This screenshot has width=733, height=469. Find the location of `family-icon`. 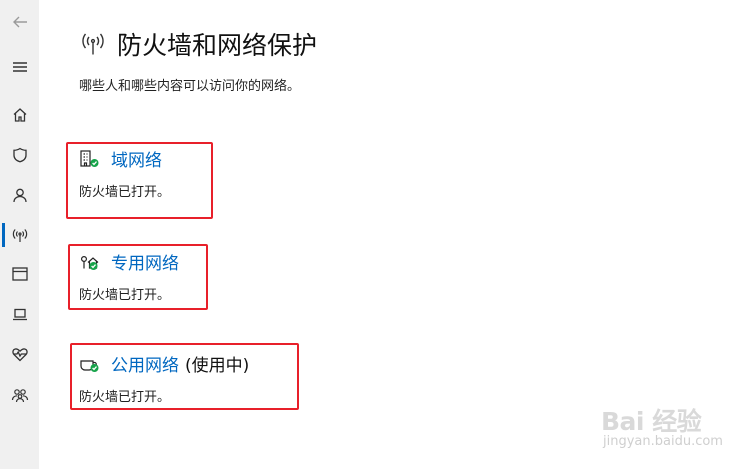

family-icon is located at coordinates (19, 396).